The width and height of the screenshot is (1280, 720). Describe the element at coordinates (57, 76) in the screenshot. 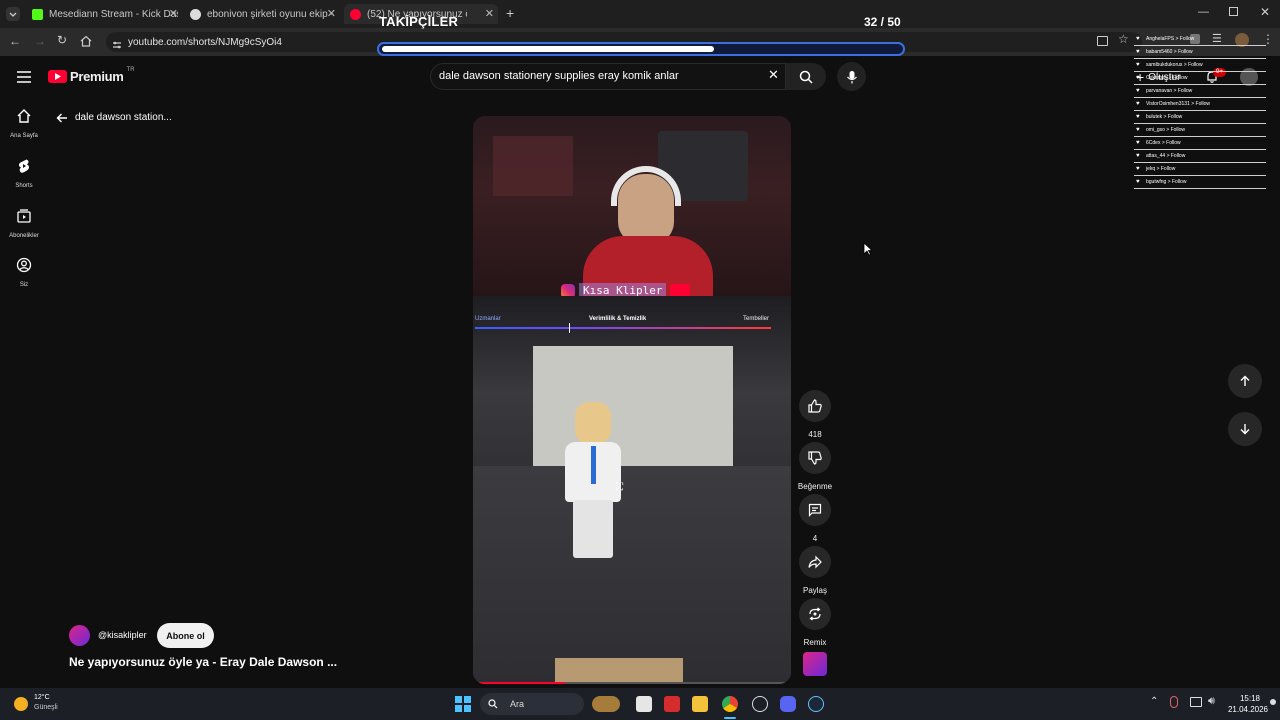

I see `youtube-play-icon` at that location.